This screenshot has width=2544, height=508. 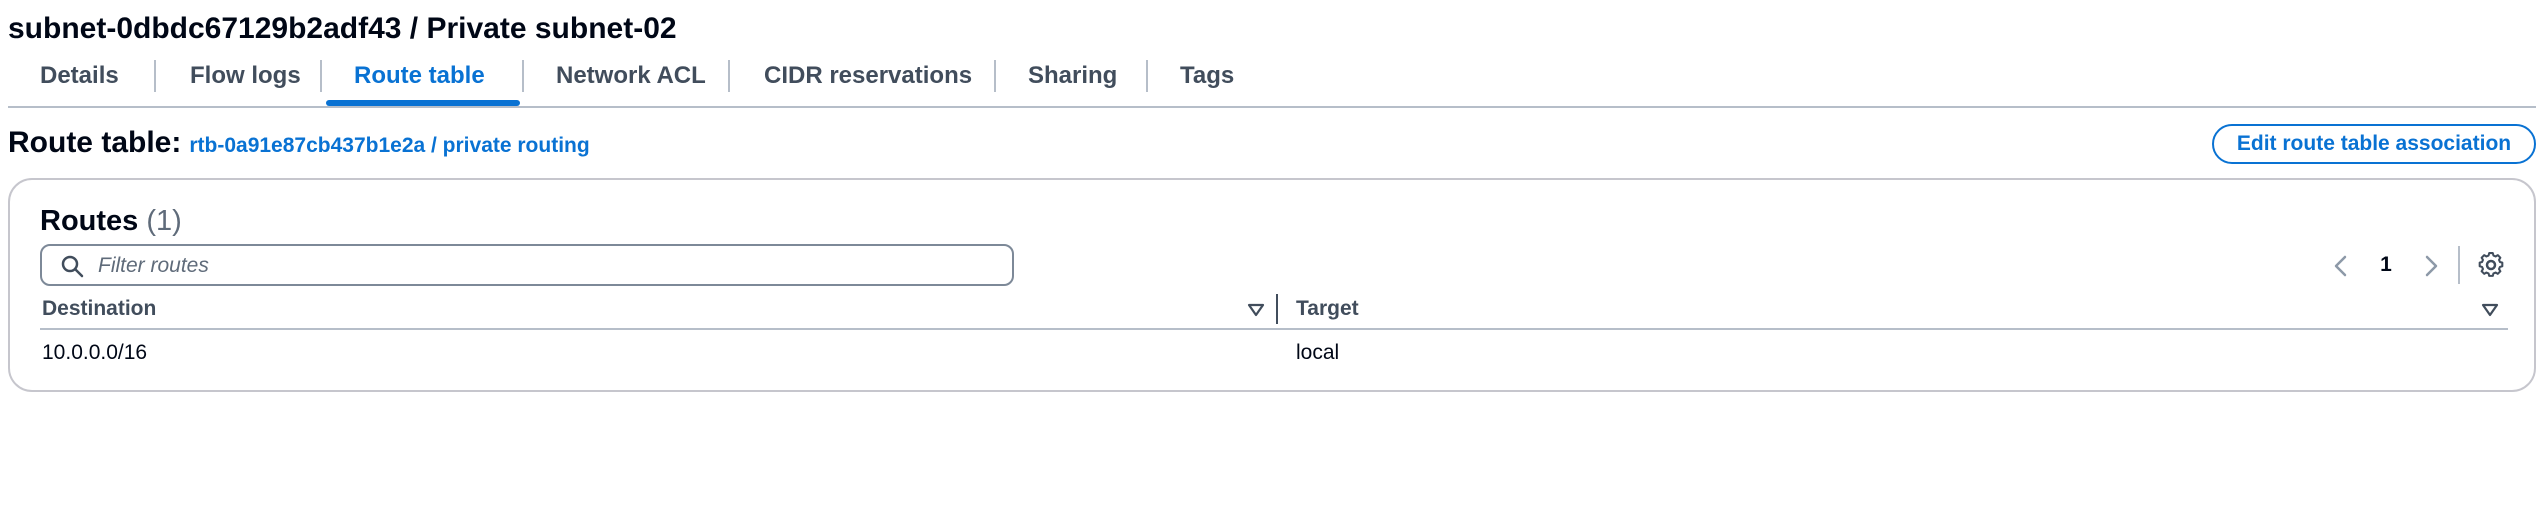 What do you see at coordinates (1274, 311) in the screenshot?
I see `table-header-row: Destination Target` at bounding box center [1274, 311].